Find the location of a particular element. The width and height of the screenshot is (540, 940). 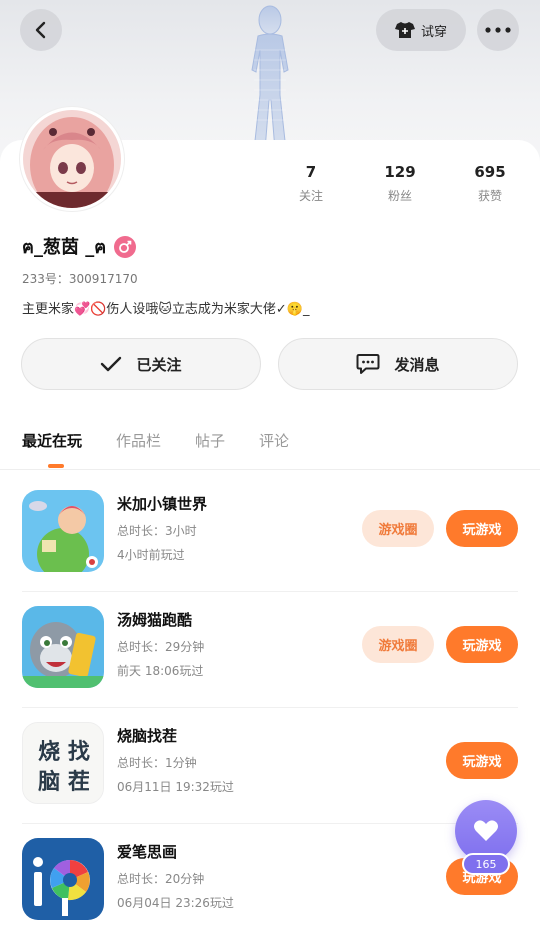

game-last-played: 前天 18:06玩过 is located at coordinates (160, 671).